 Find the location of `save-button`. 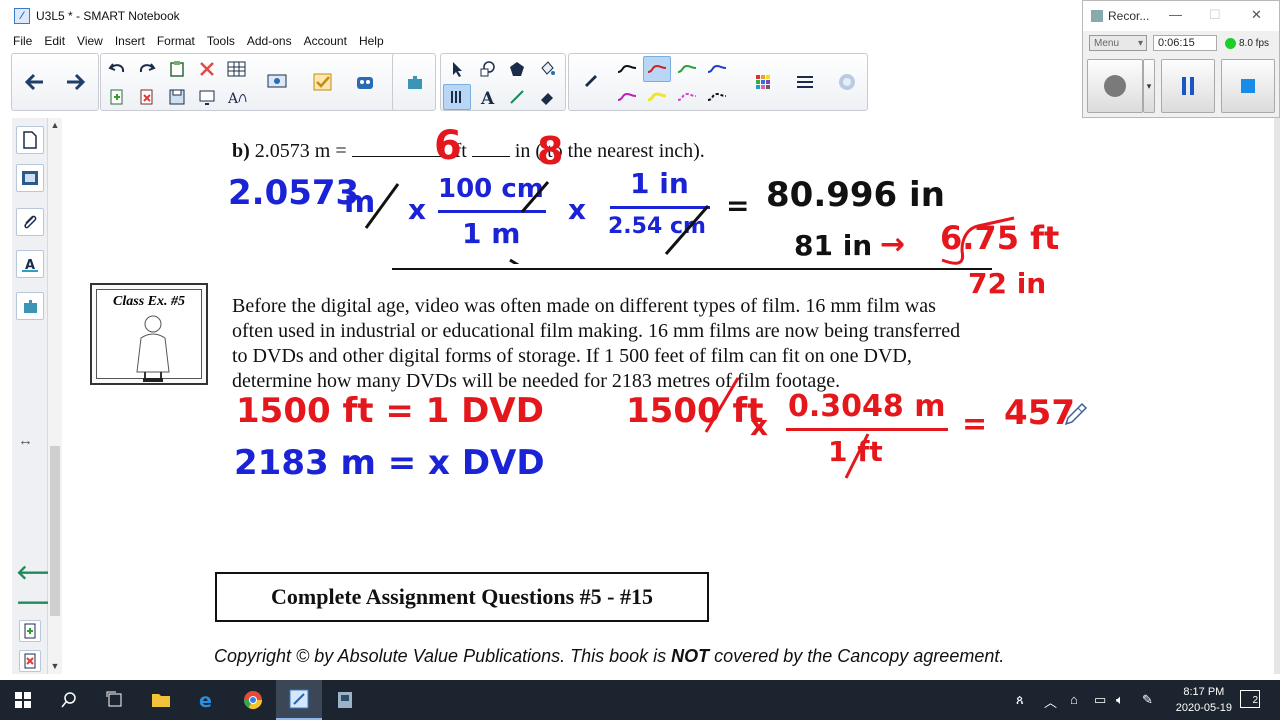

save-button is located at coordinates (177, 97).